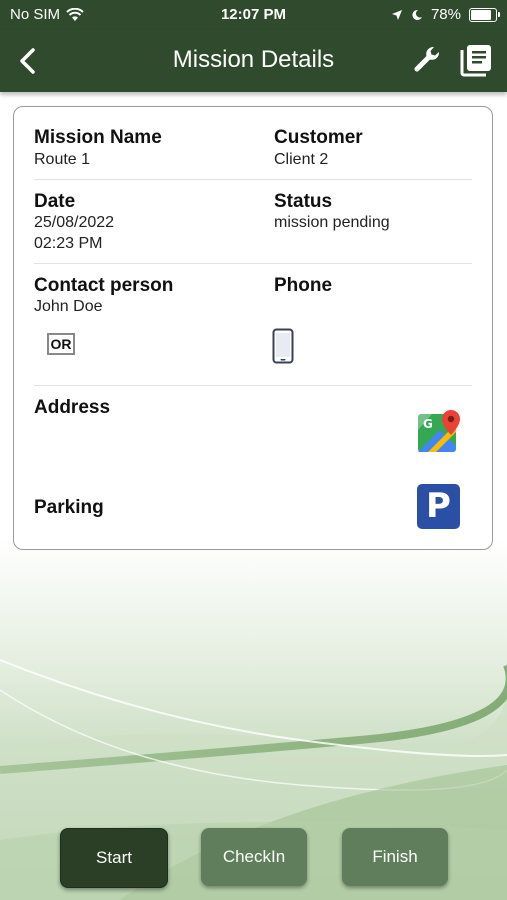 The image size is (507, 900). Describe the element at coordinates (55, 201) in the screenshot. I see `date-label: Date` at that location.